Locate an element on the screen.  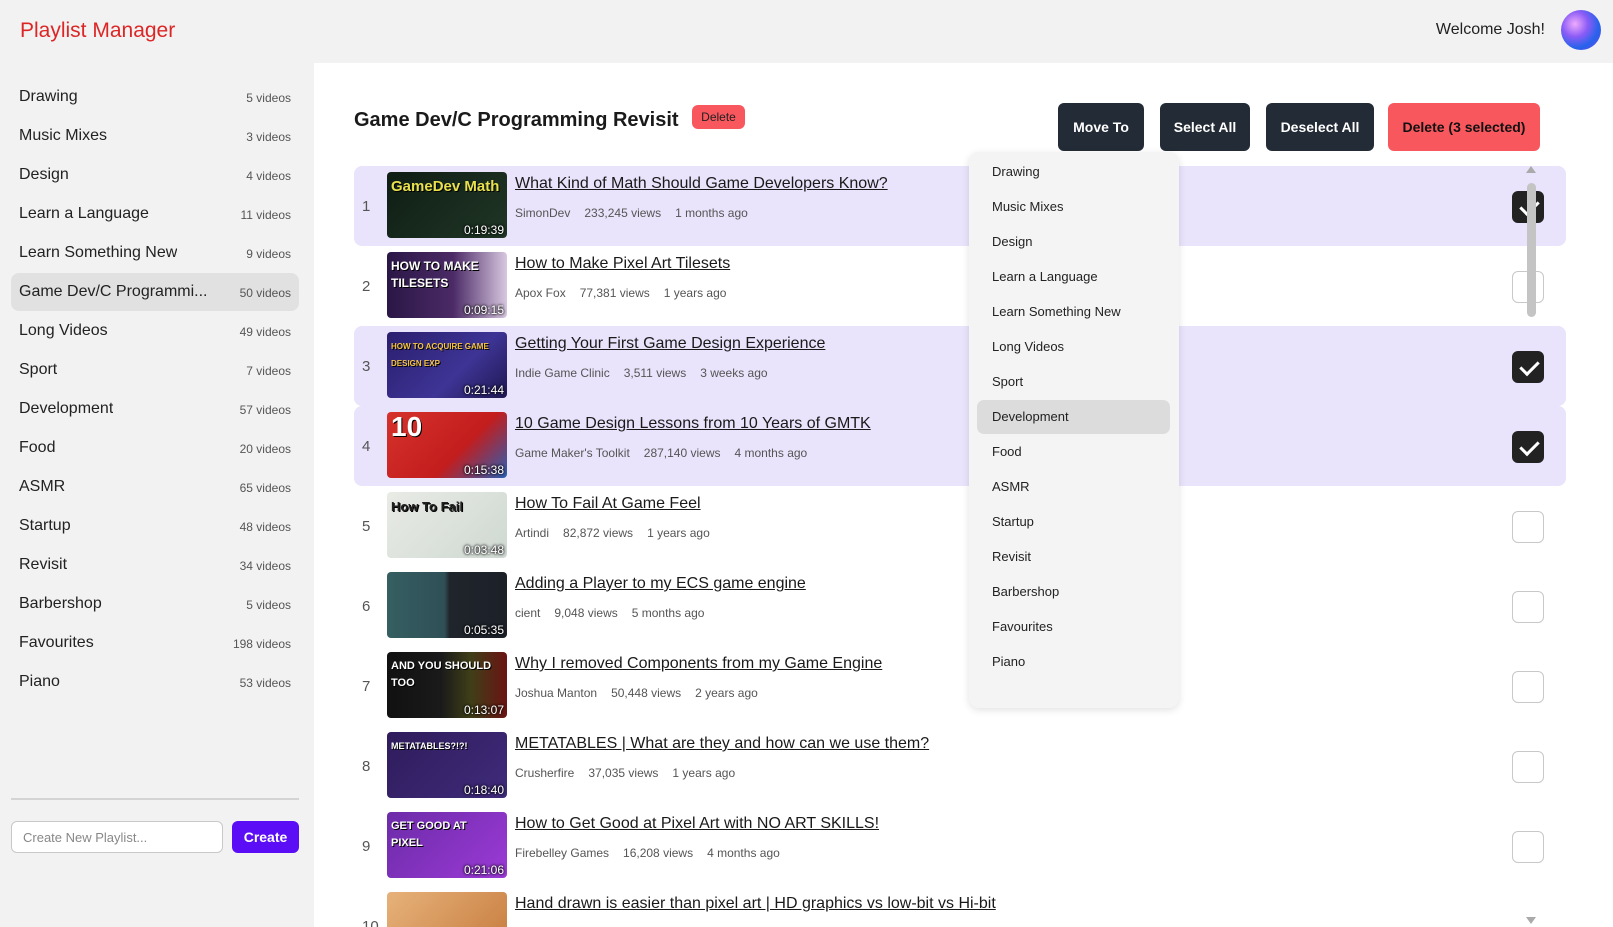
move-to-menu-item: Sport is located at coordinates (1073, 382).